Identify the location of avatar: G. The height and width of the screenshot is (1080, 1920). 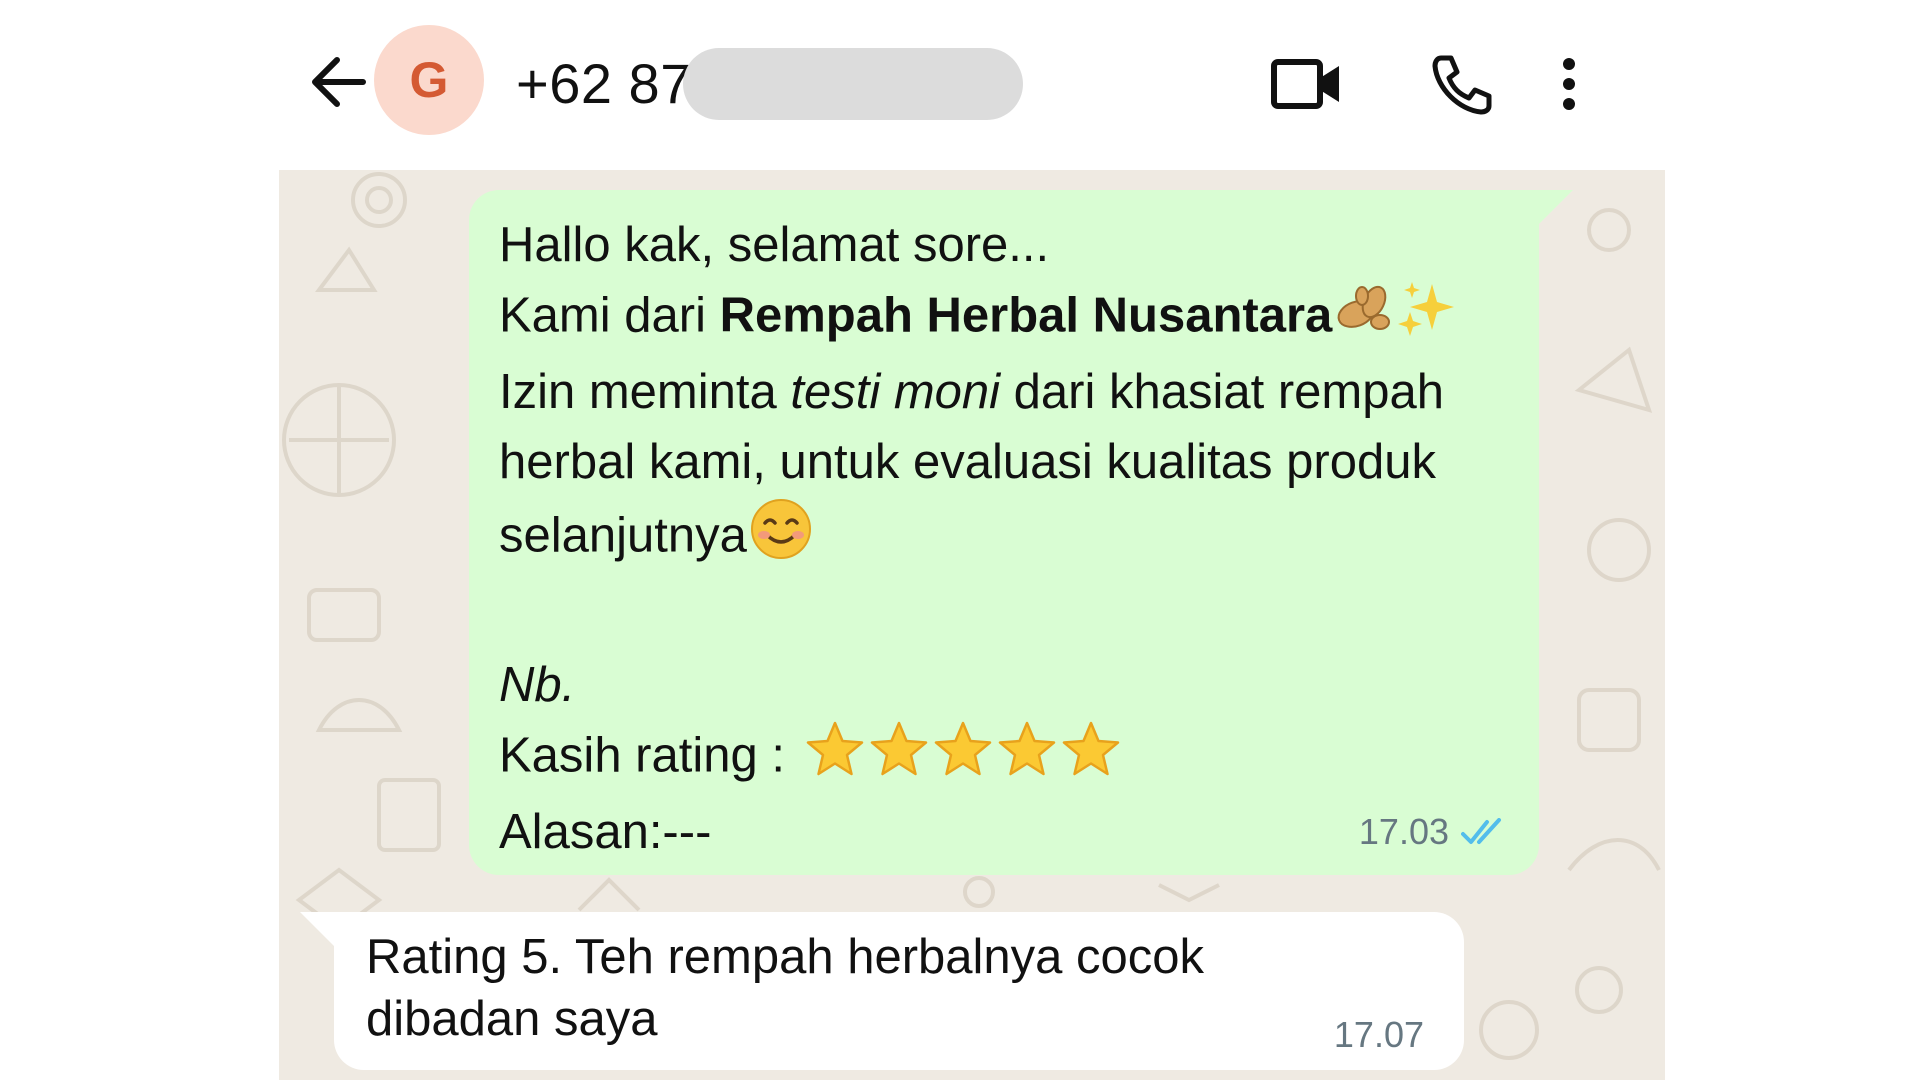
(429, 80).